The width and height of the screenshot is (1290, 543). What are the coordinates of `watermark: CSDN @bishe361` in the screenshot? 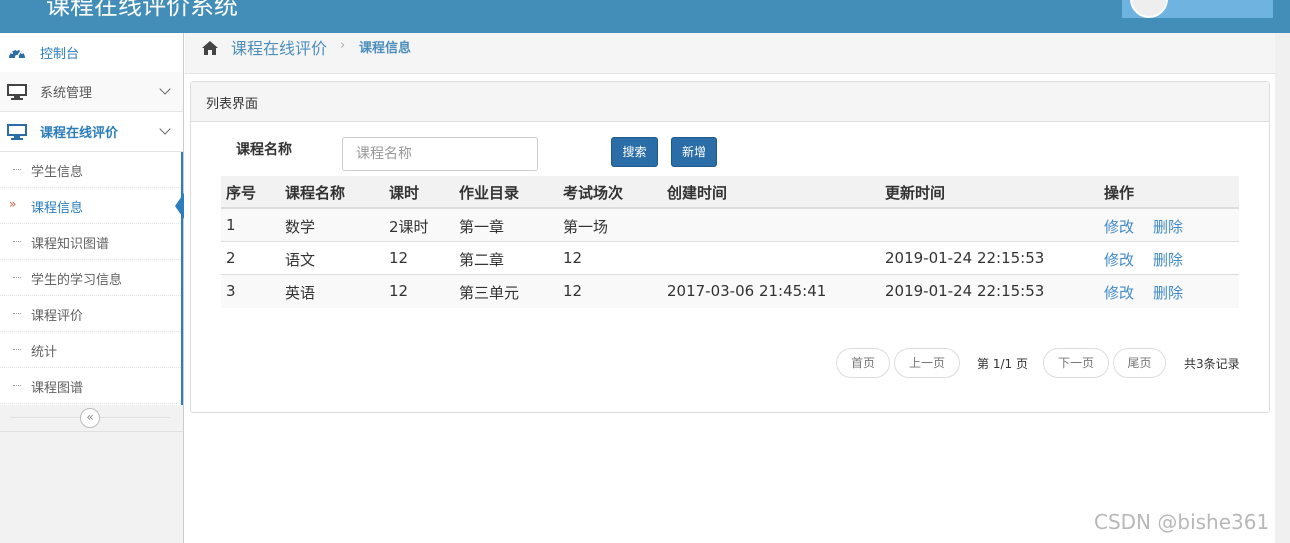 It's located at (1182, 522).